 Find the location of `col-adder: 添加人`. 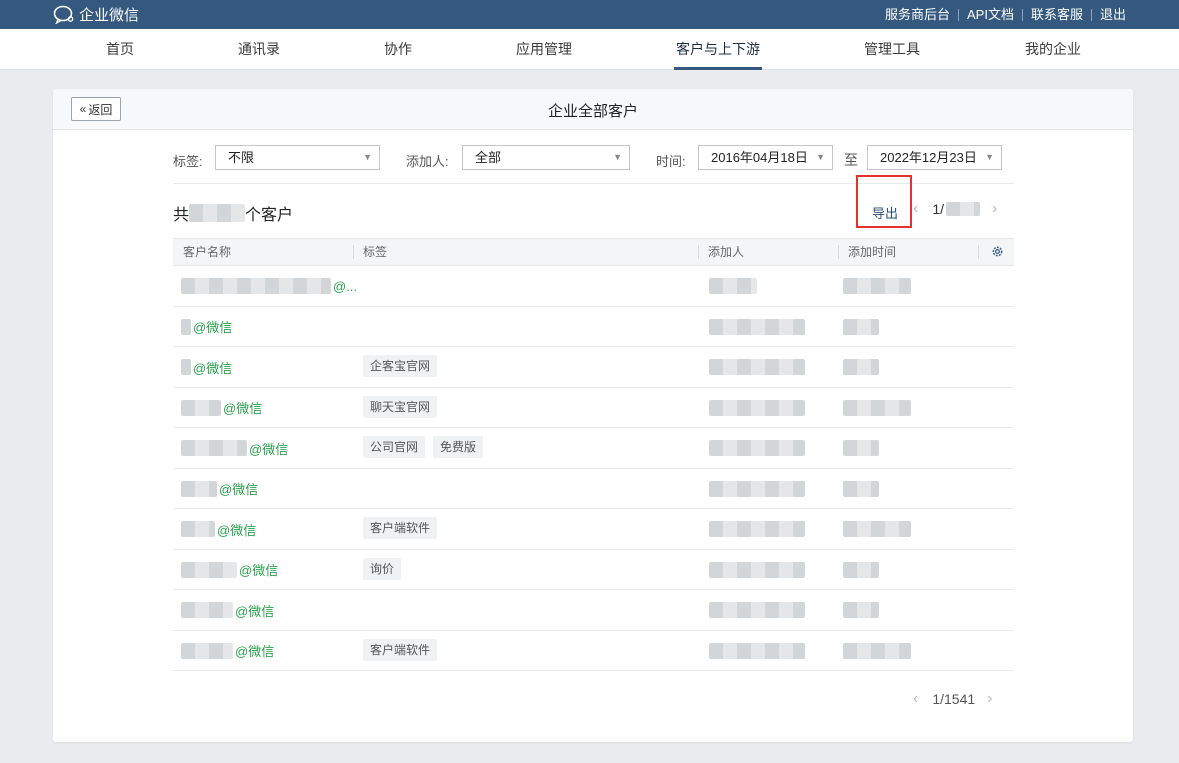

col-adder: 添加人 is located at coordinates (721, 252).